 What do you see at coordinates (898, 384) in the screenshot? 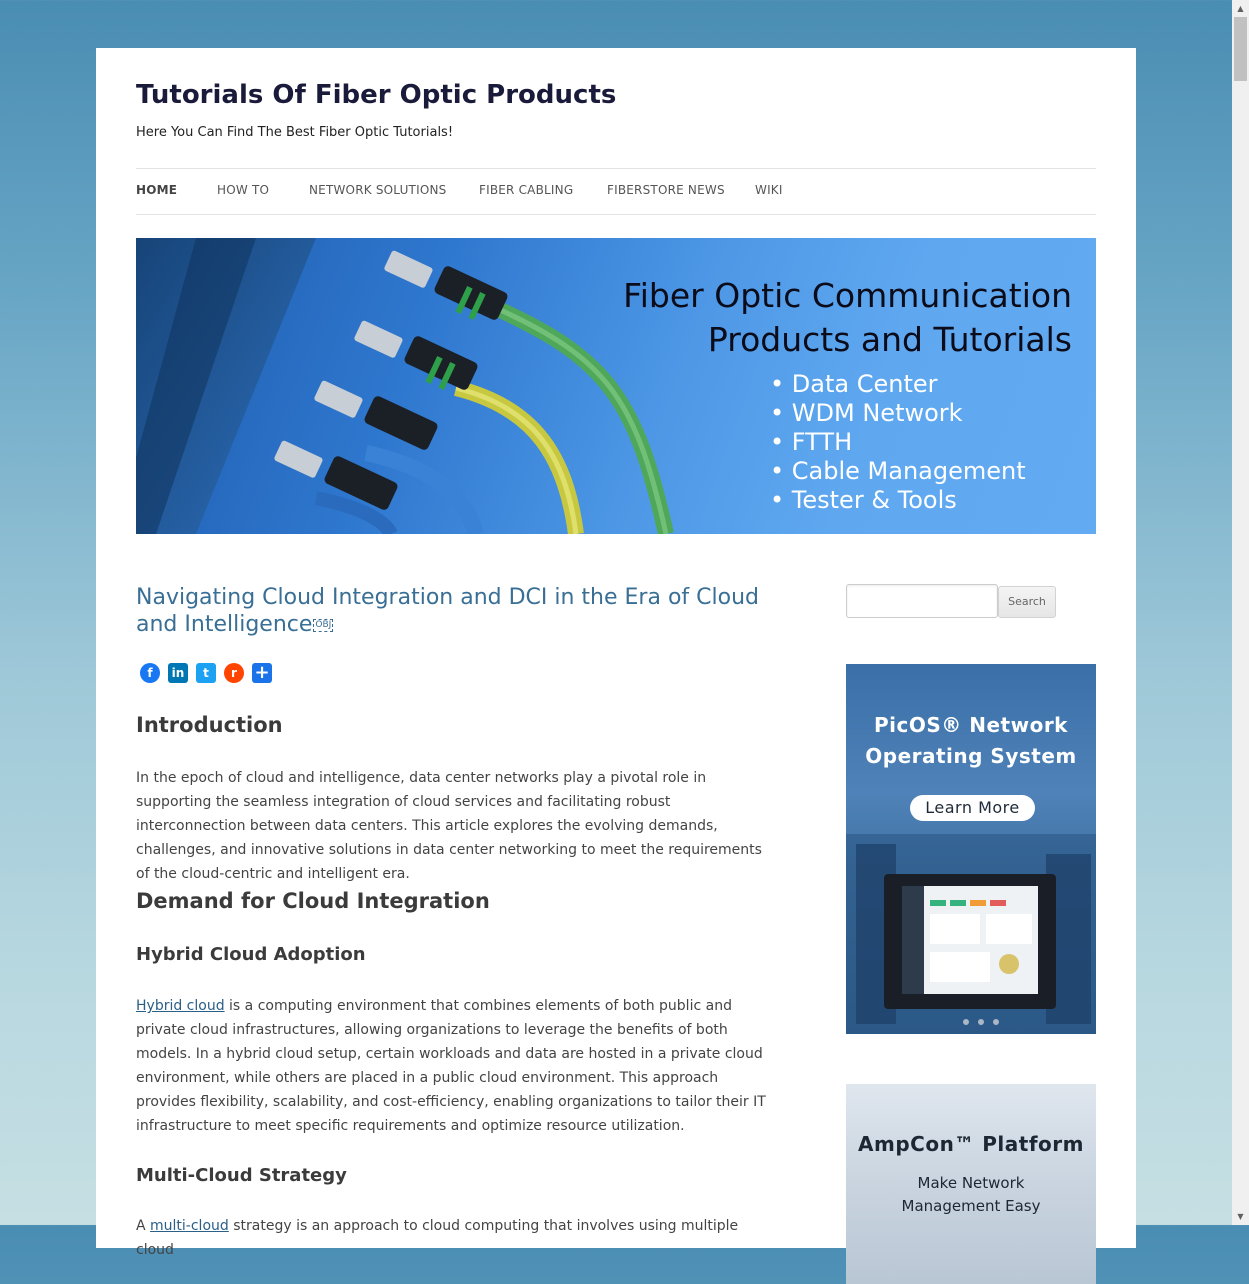
I see `banner-topic-item: Data Center` at bounding box center [898, 384].